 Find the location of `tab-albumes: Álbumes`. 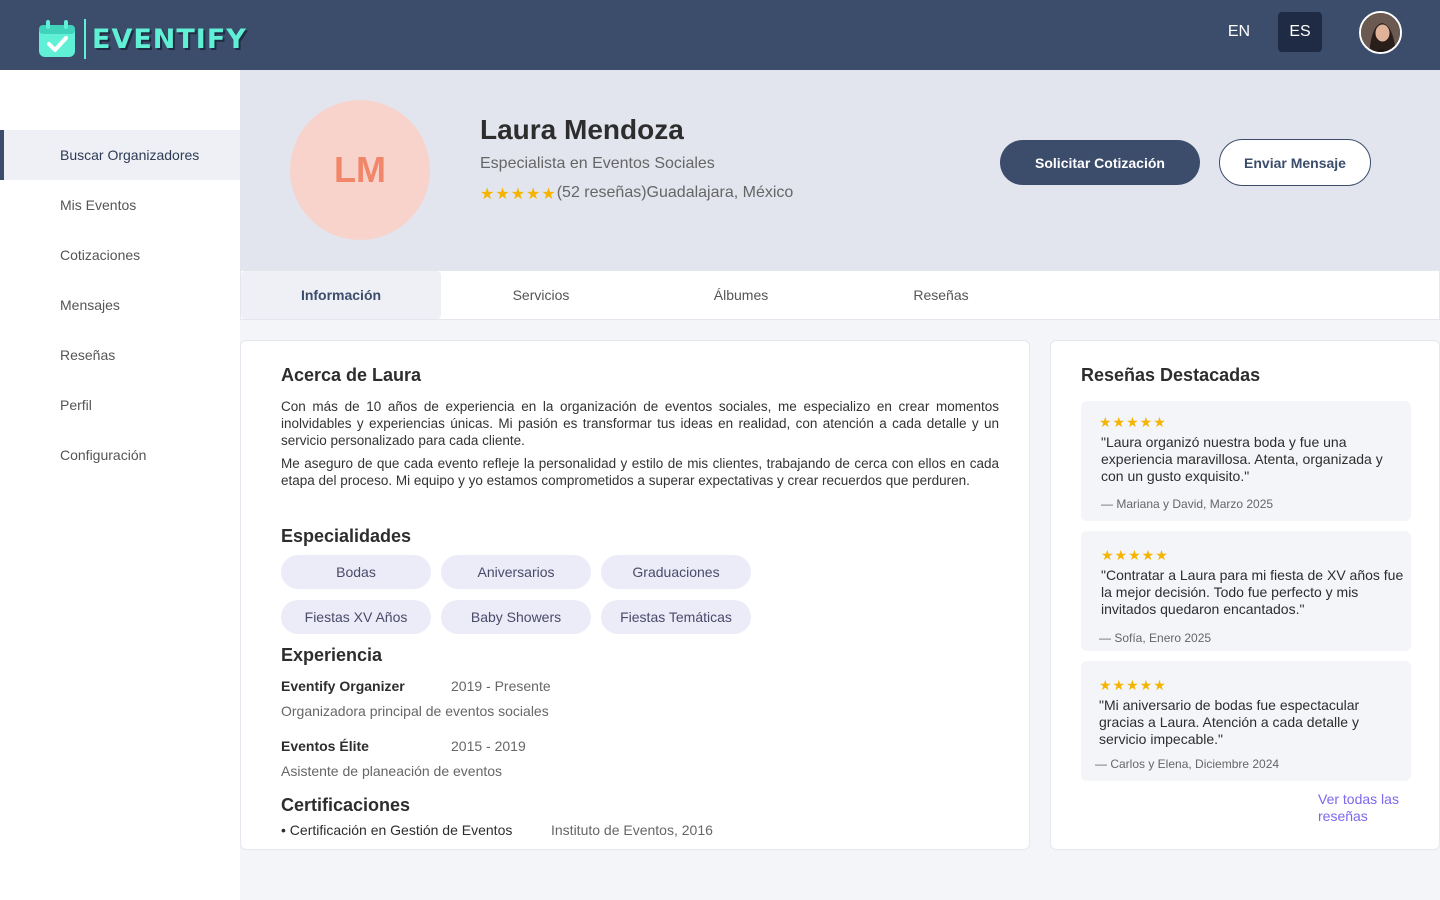

tab-albumes: Álbumes is located at coordinates (741, 295).